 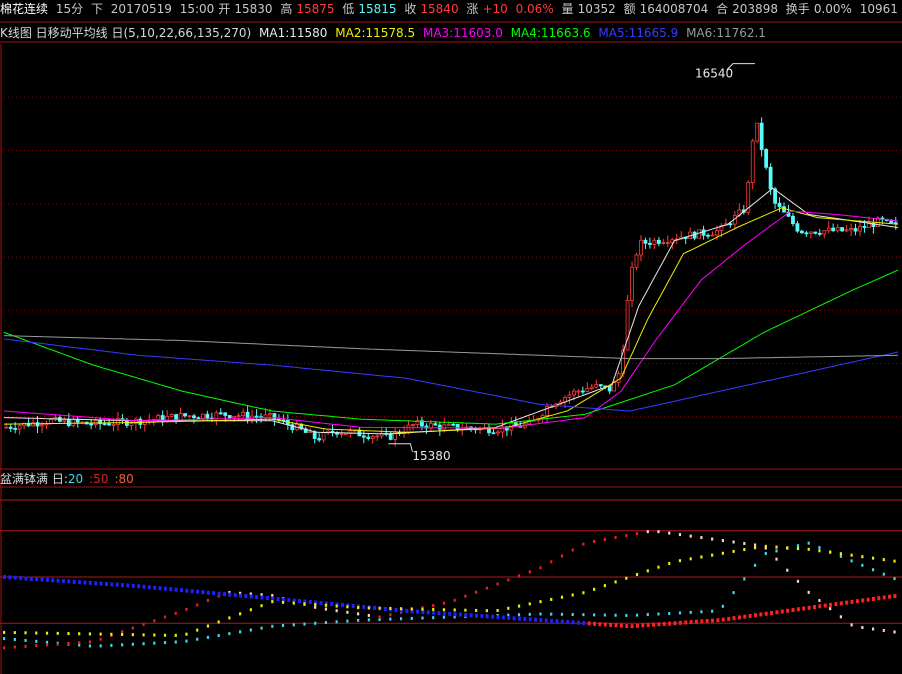 I want to click on oscillator-legend: 盆满钵满 日:20:50:80, so click(x=451, y=479).